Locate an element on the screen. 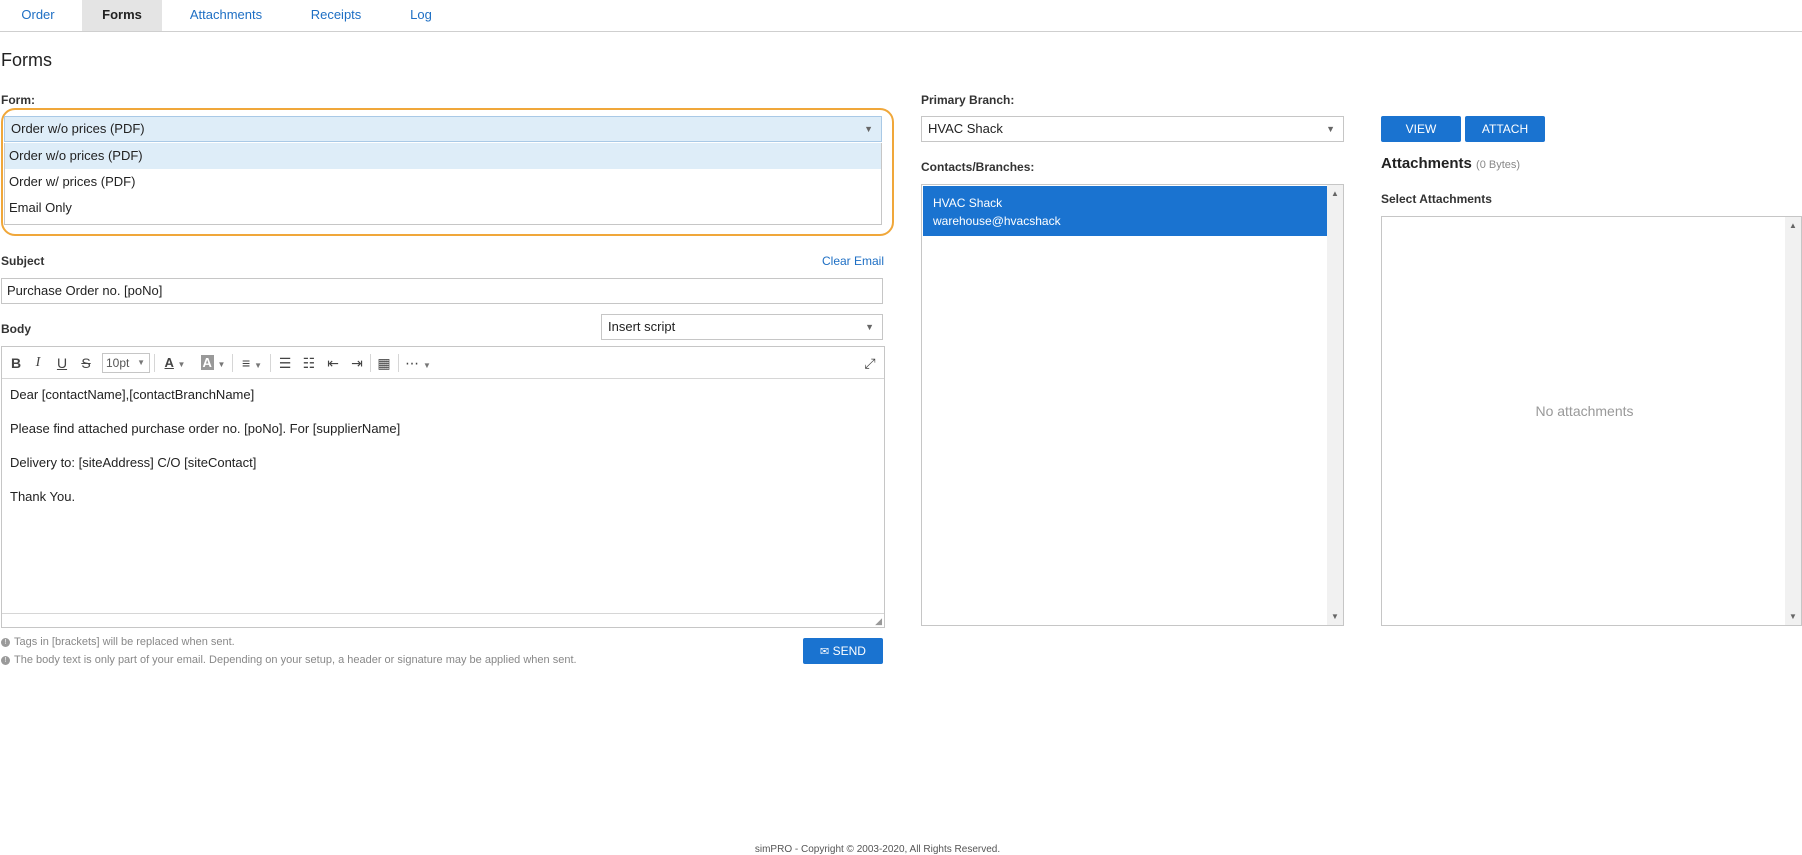 This screenshot has height=855, width=1802. font-size-select: 10pt ▼ is located at coordinates (126, 363).